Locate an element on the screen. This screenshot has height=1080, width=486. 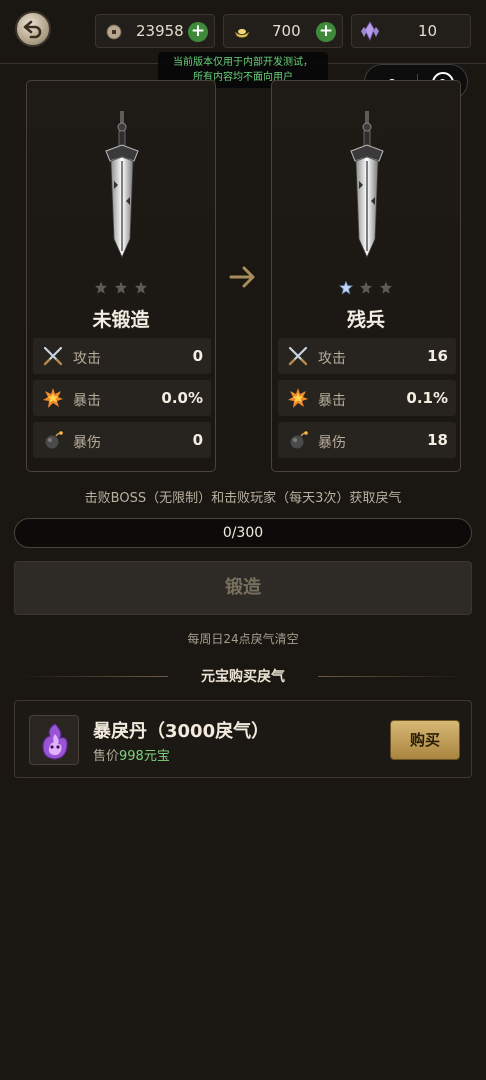
progress-text: 0/300 is located at coordinates (243, 533).